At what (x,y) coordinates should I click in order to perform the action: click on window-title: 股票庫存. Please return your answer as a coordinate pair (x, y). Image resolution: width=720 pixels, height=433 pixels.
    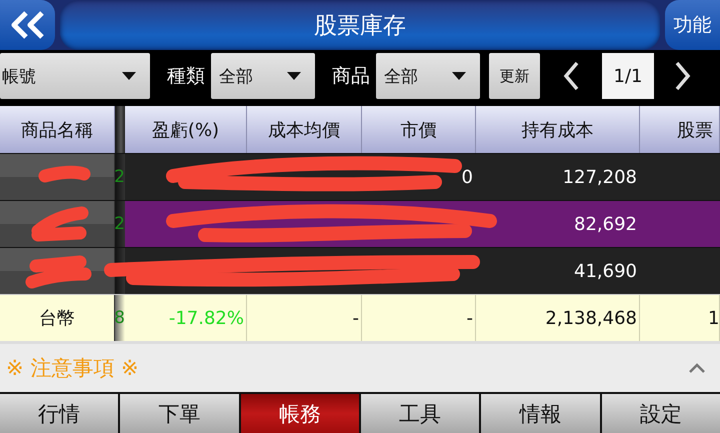
    Looking at the image, I should click on (360, 25).